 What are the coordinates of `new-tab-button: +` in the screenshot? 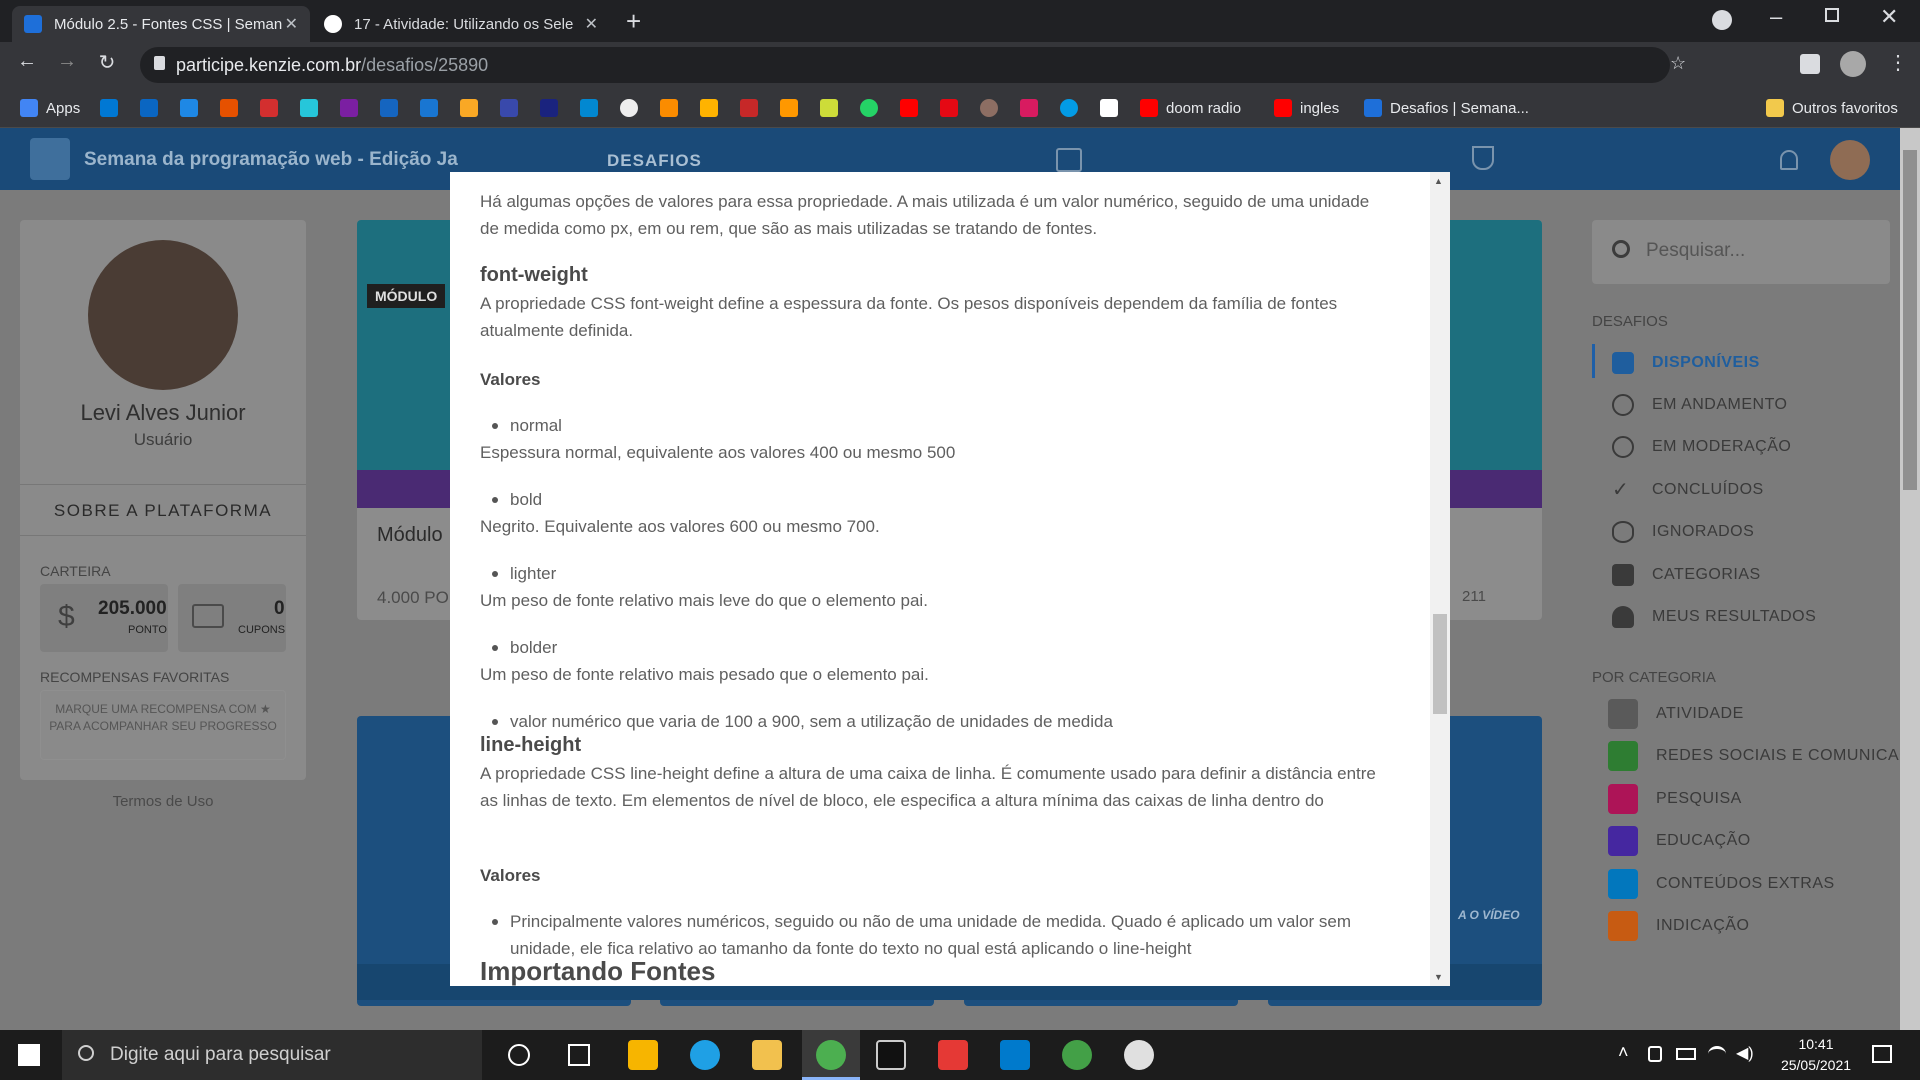 It's located at (633, 21).